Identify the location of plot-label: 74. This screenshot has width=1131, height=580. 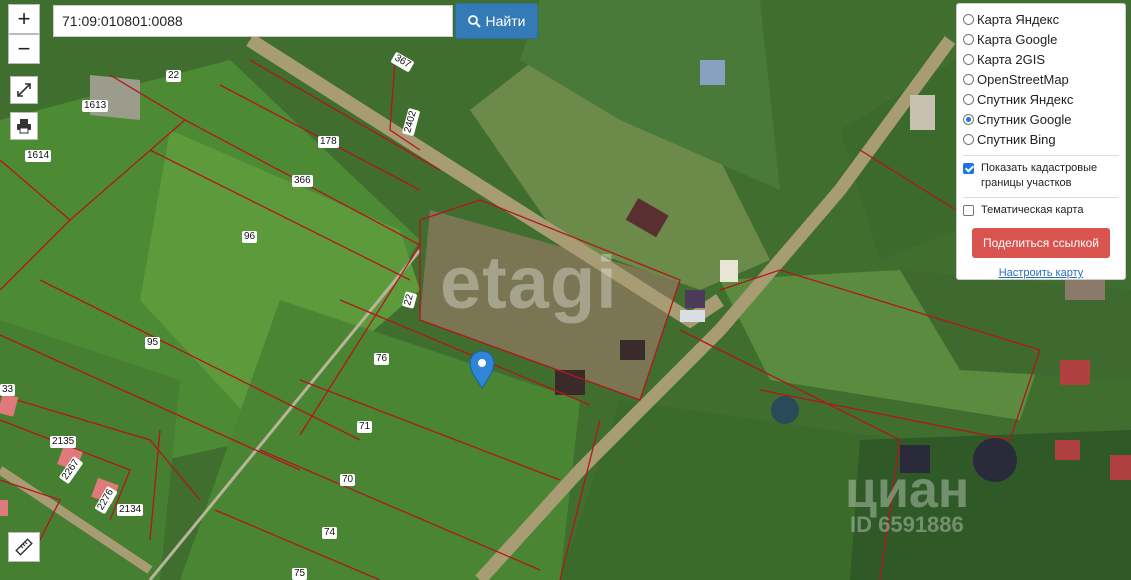
(330, 533).